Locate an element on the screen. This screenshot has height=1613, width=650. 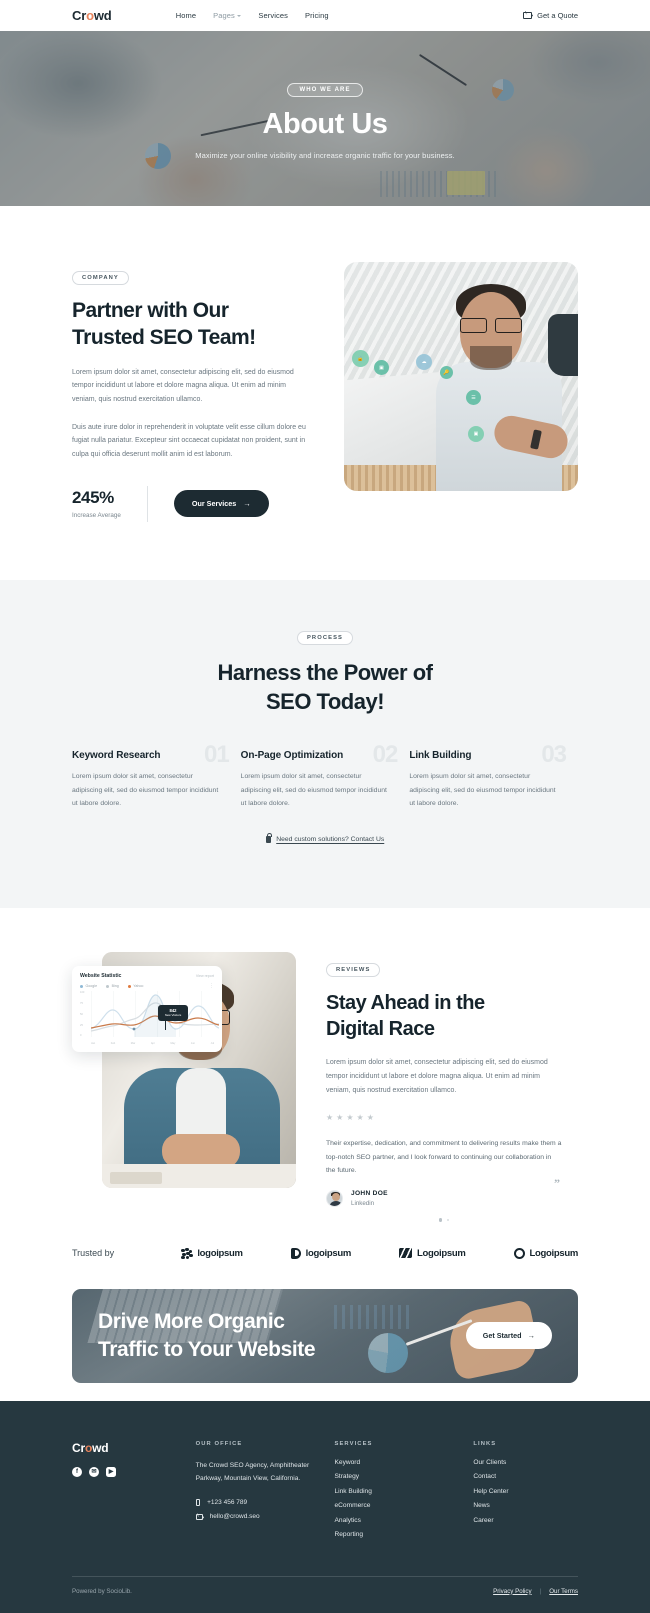
x-tick: May is located at coordinates (173, 1044).